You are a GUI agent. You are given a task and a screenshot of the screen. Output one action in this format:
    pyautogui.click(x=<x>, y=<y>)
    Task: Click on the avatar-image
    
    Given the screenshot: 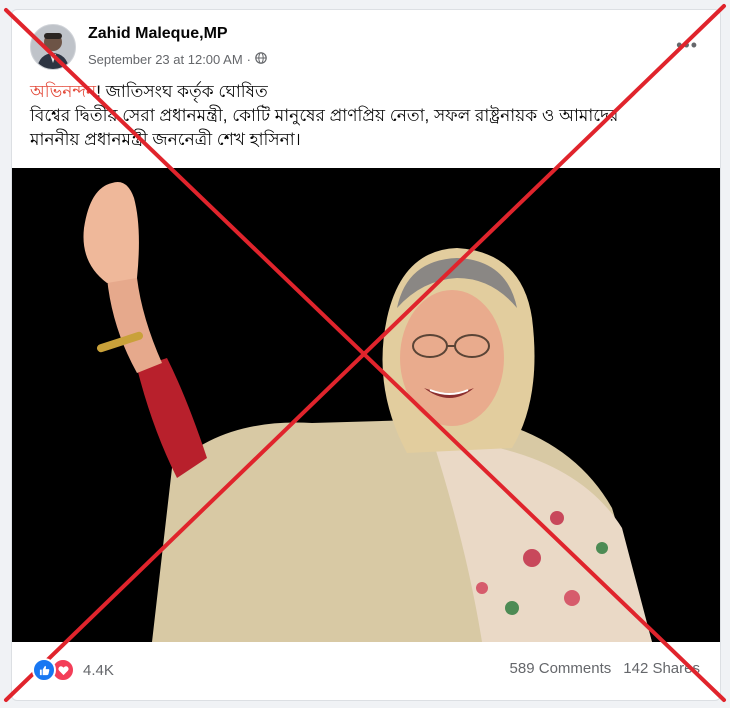 What is the action you would take?
    pyautogui.click(x=53, y=47)
    